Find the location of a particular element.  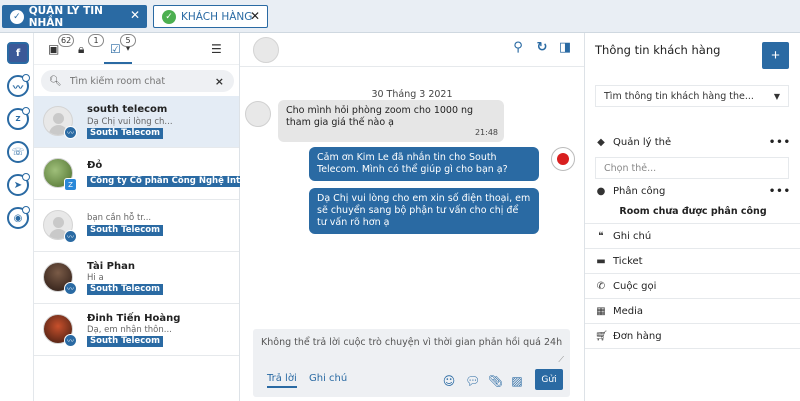

inbox-icon: ▣ 62 is located at coordinates (61, 45).